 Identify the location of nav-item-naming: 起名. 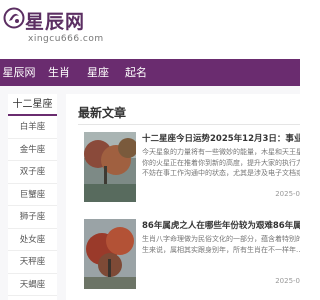
(136, 72).